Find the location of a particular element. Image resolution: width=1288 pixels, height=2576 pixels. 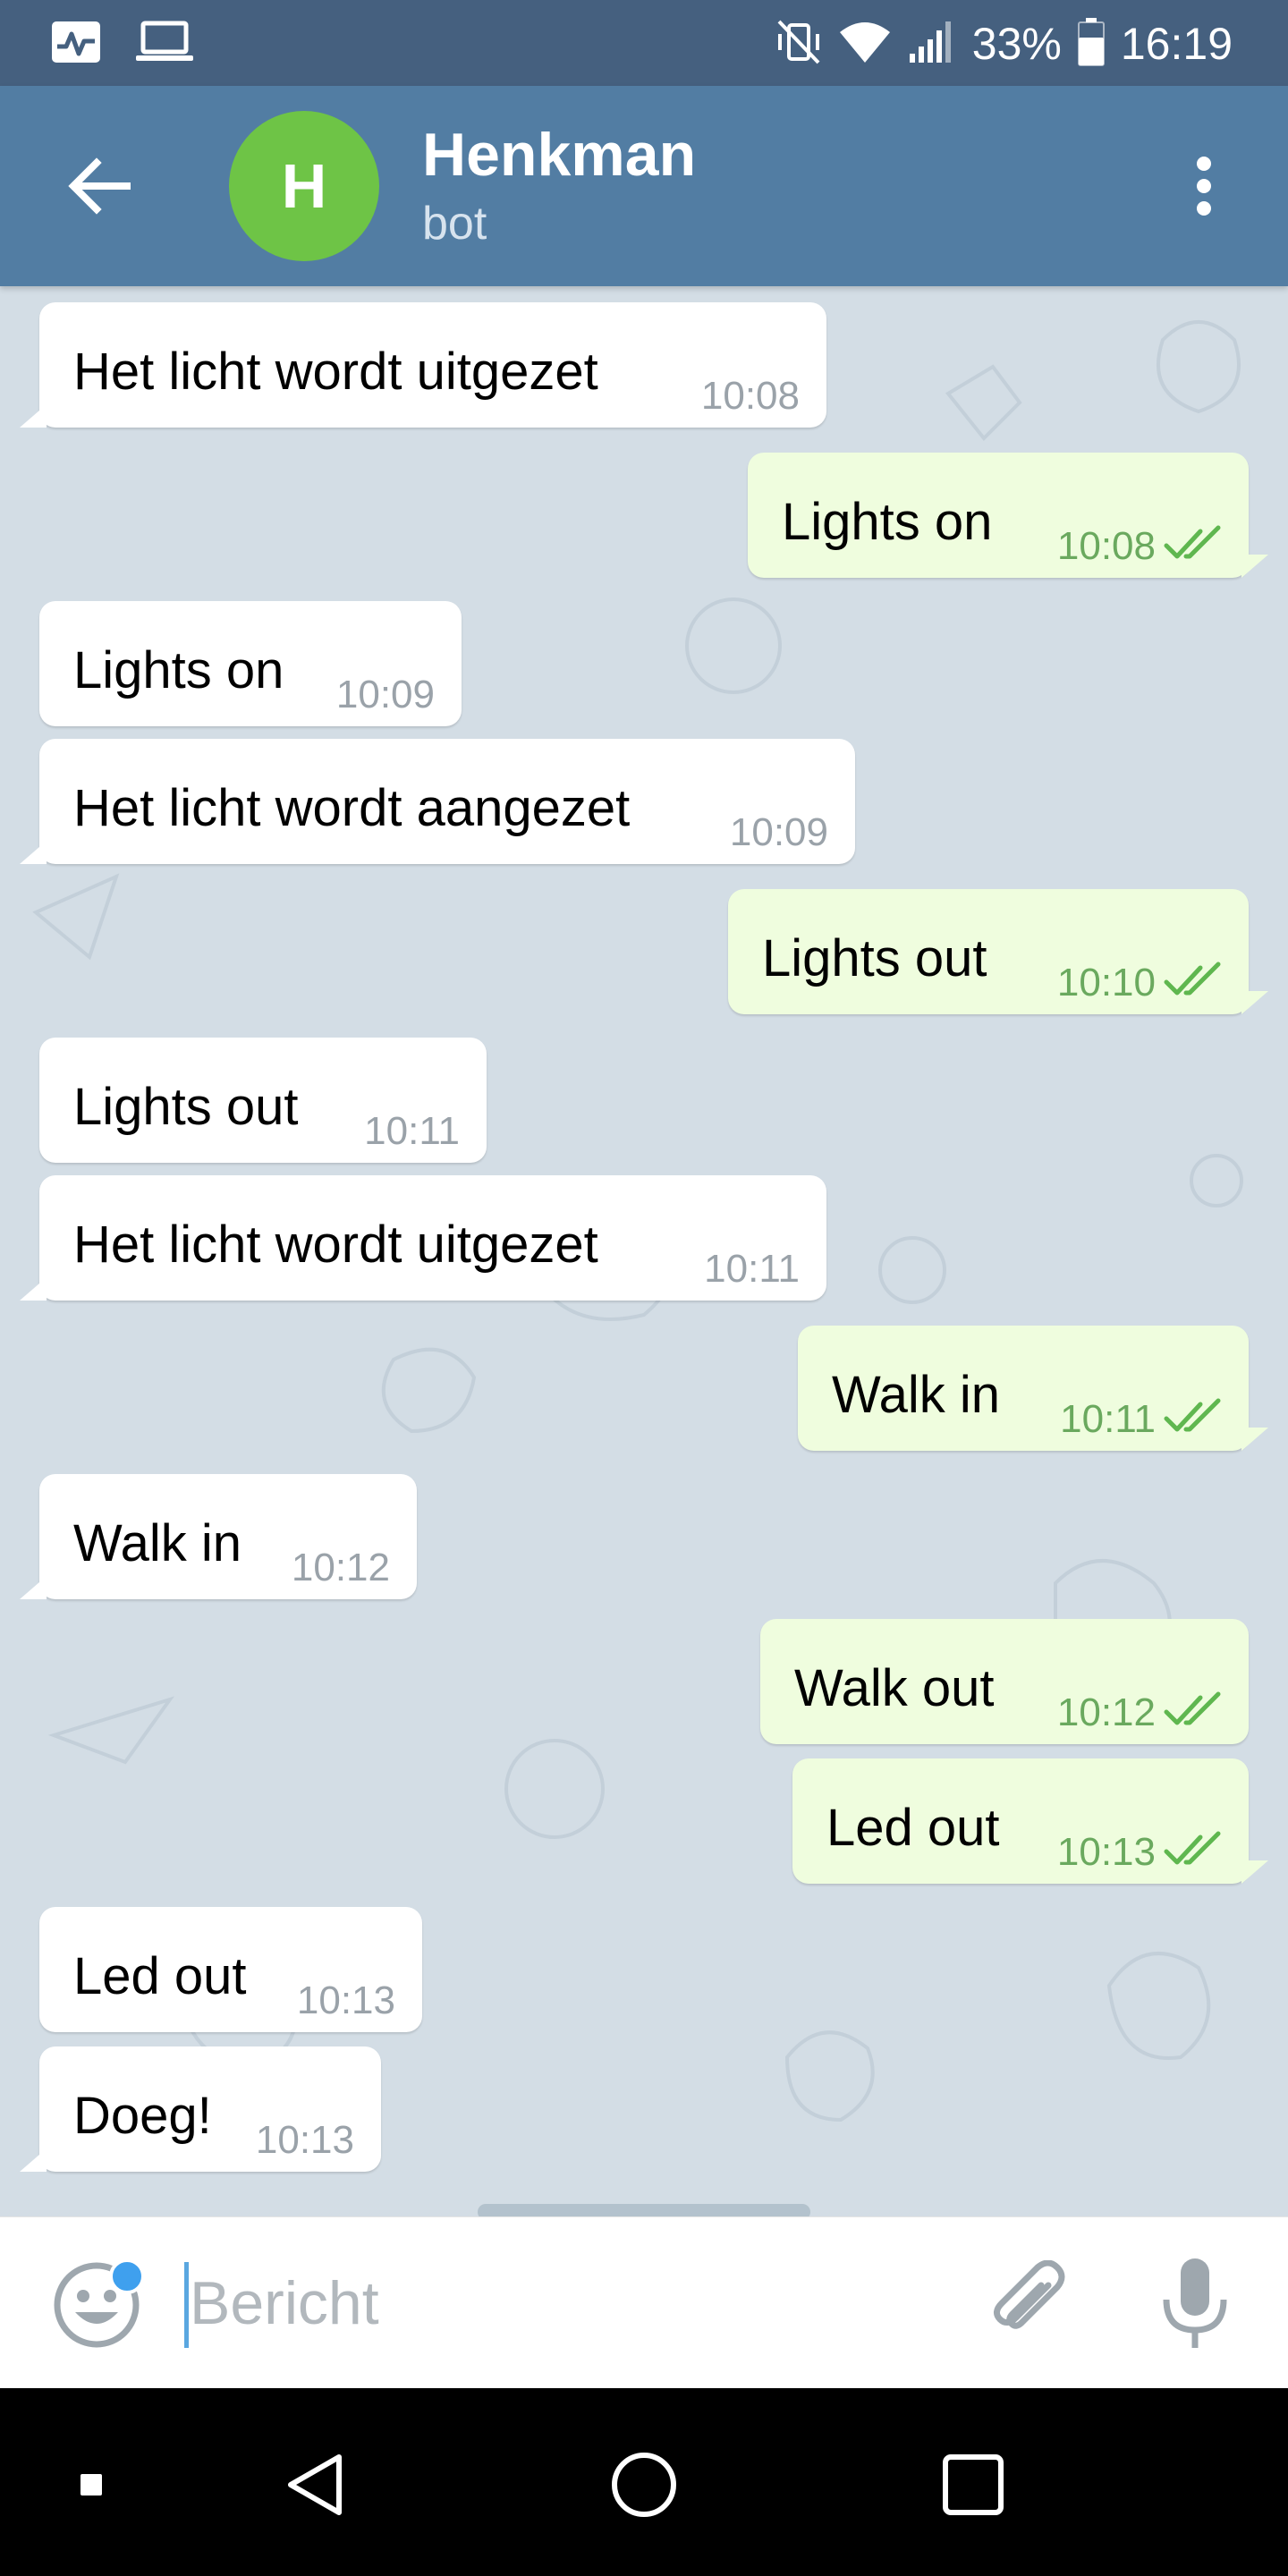

back-button is located at coordinates (98, 186).